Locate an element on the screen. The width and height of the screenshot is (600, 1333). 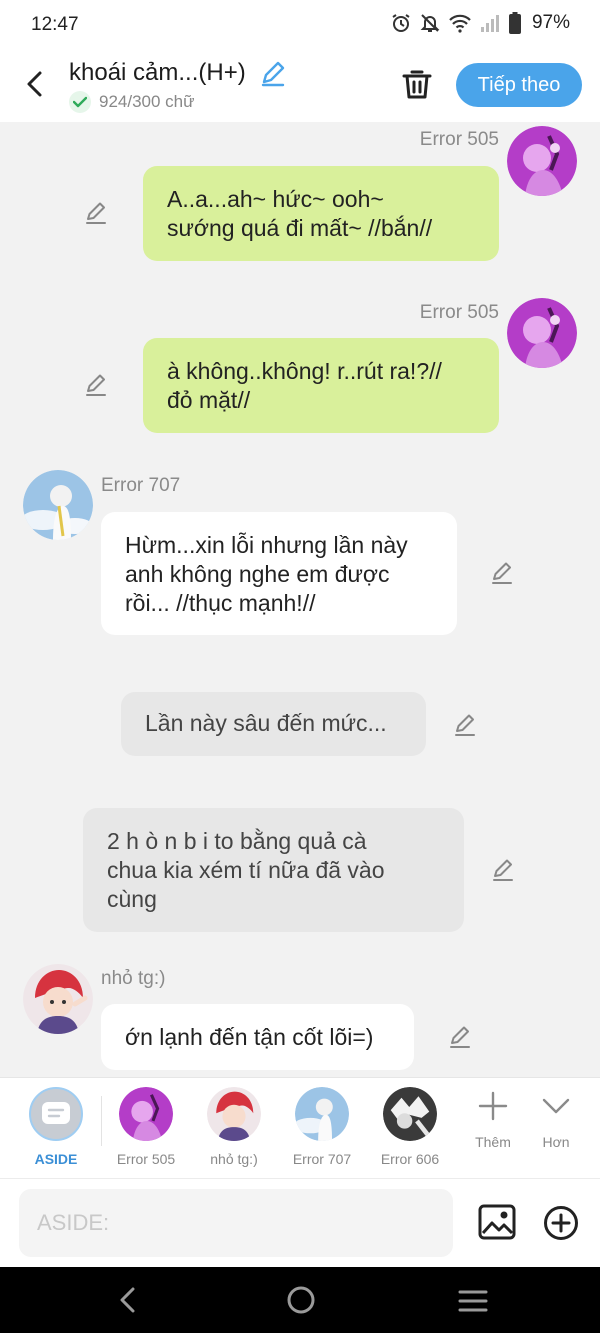
message-bubble: à không..không! r..rút ra!?// đỏ mặt// is located at coordinates (321, 385).